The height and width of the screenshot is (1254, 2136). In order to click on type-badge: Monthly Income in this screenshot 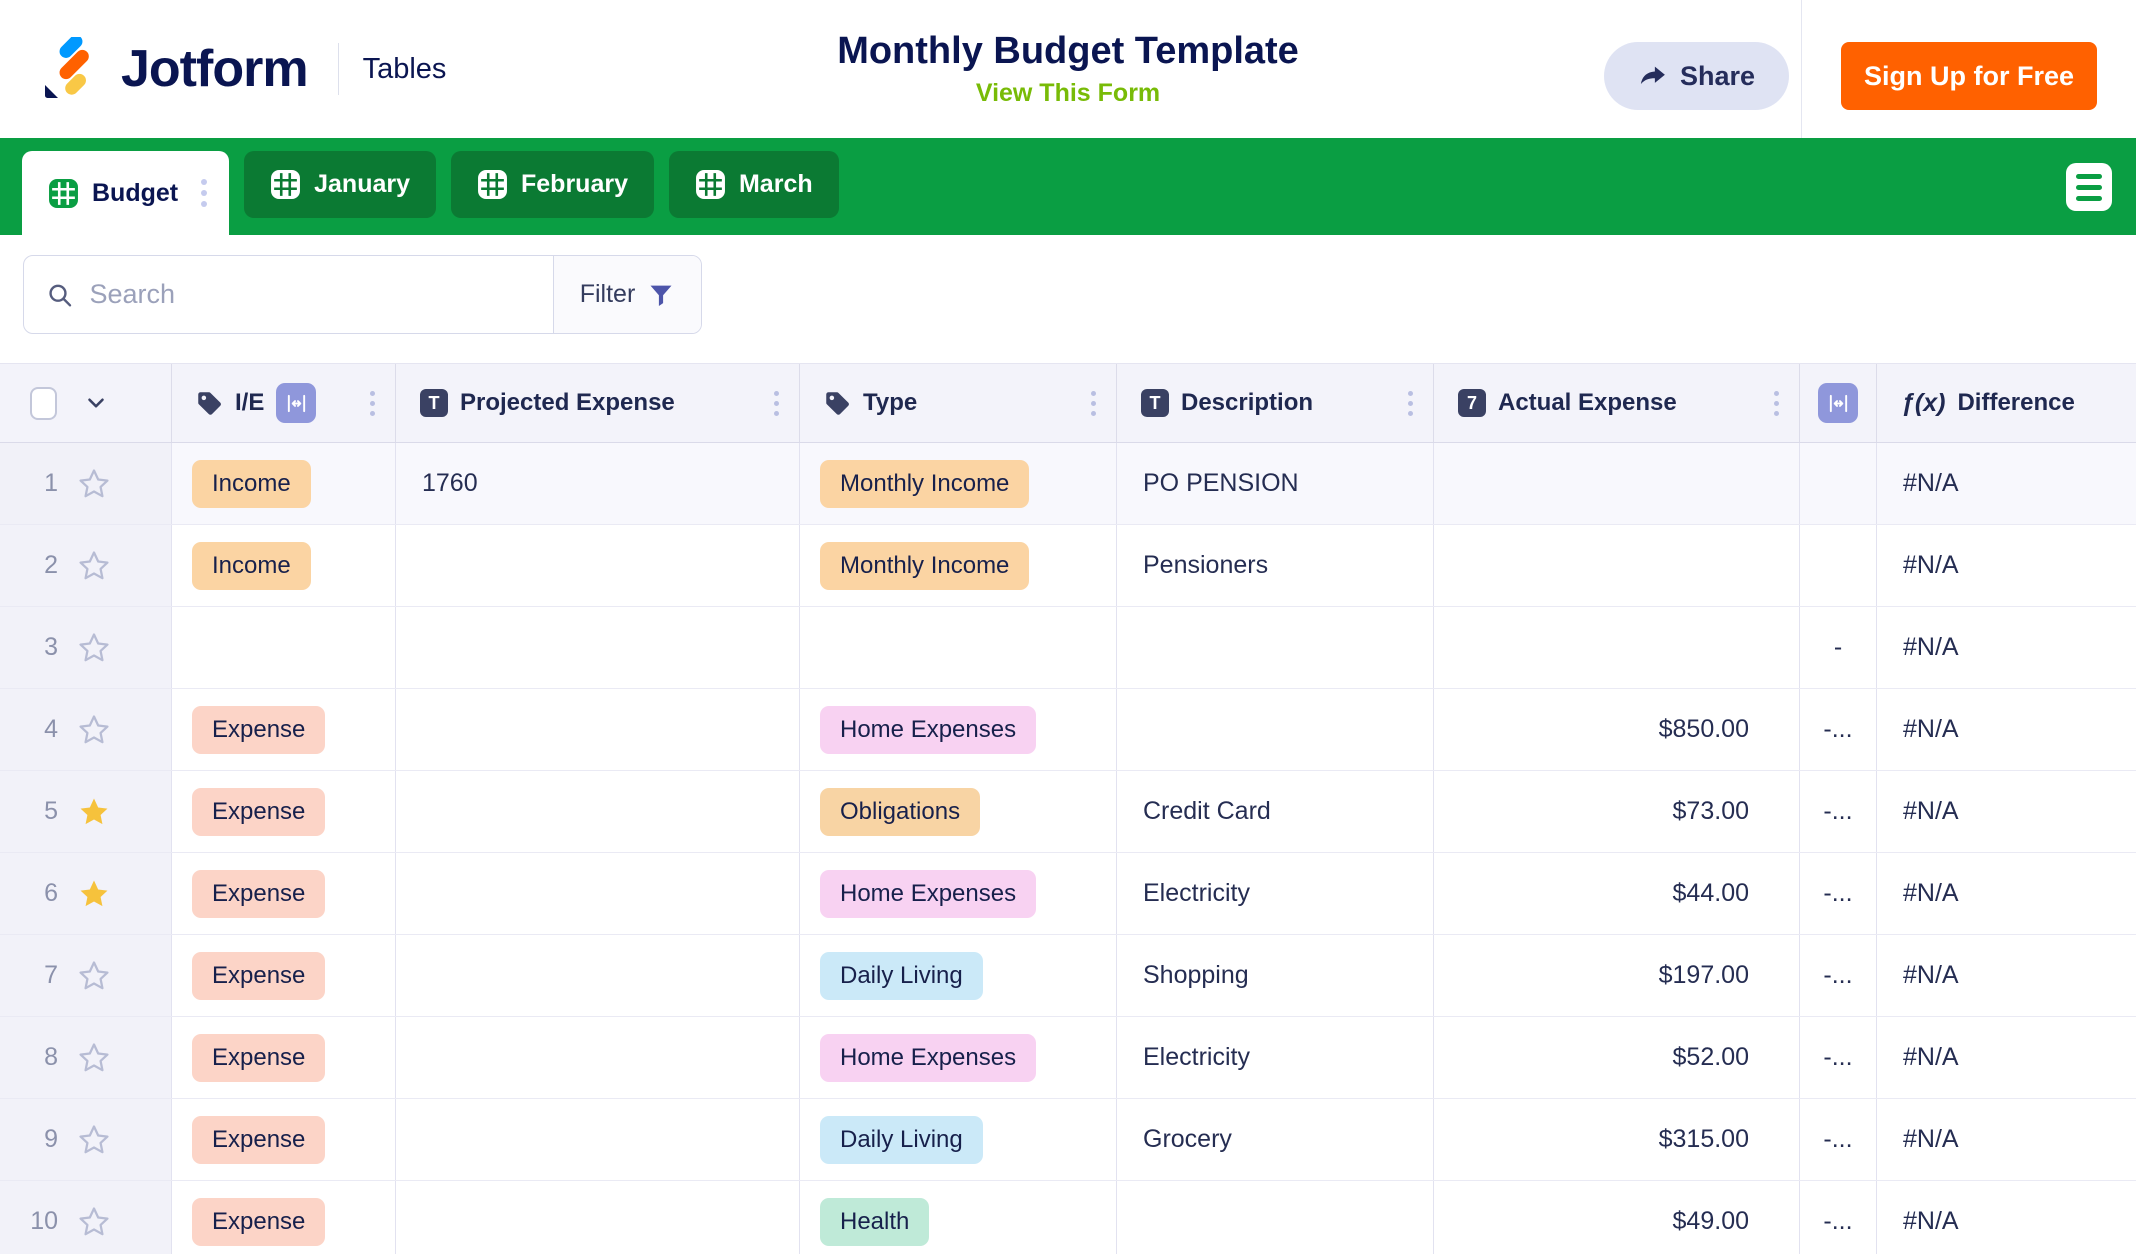, I will do `click(925, 565)`.